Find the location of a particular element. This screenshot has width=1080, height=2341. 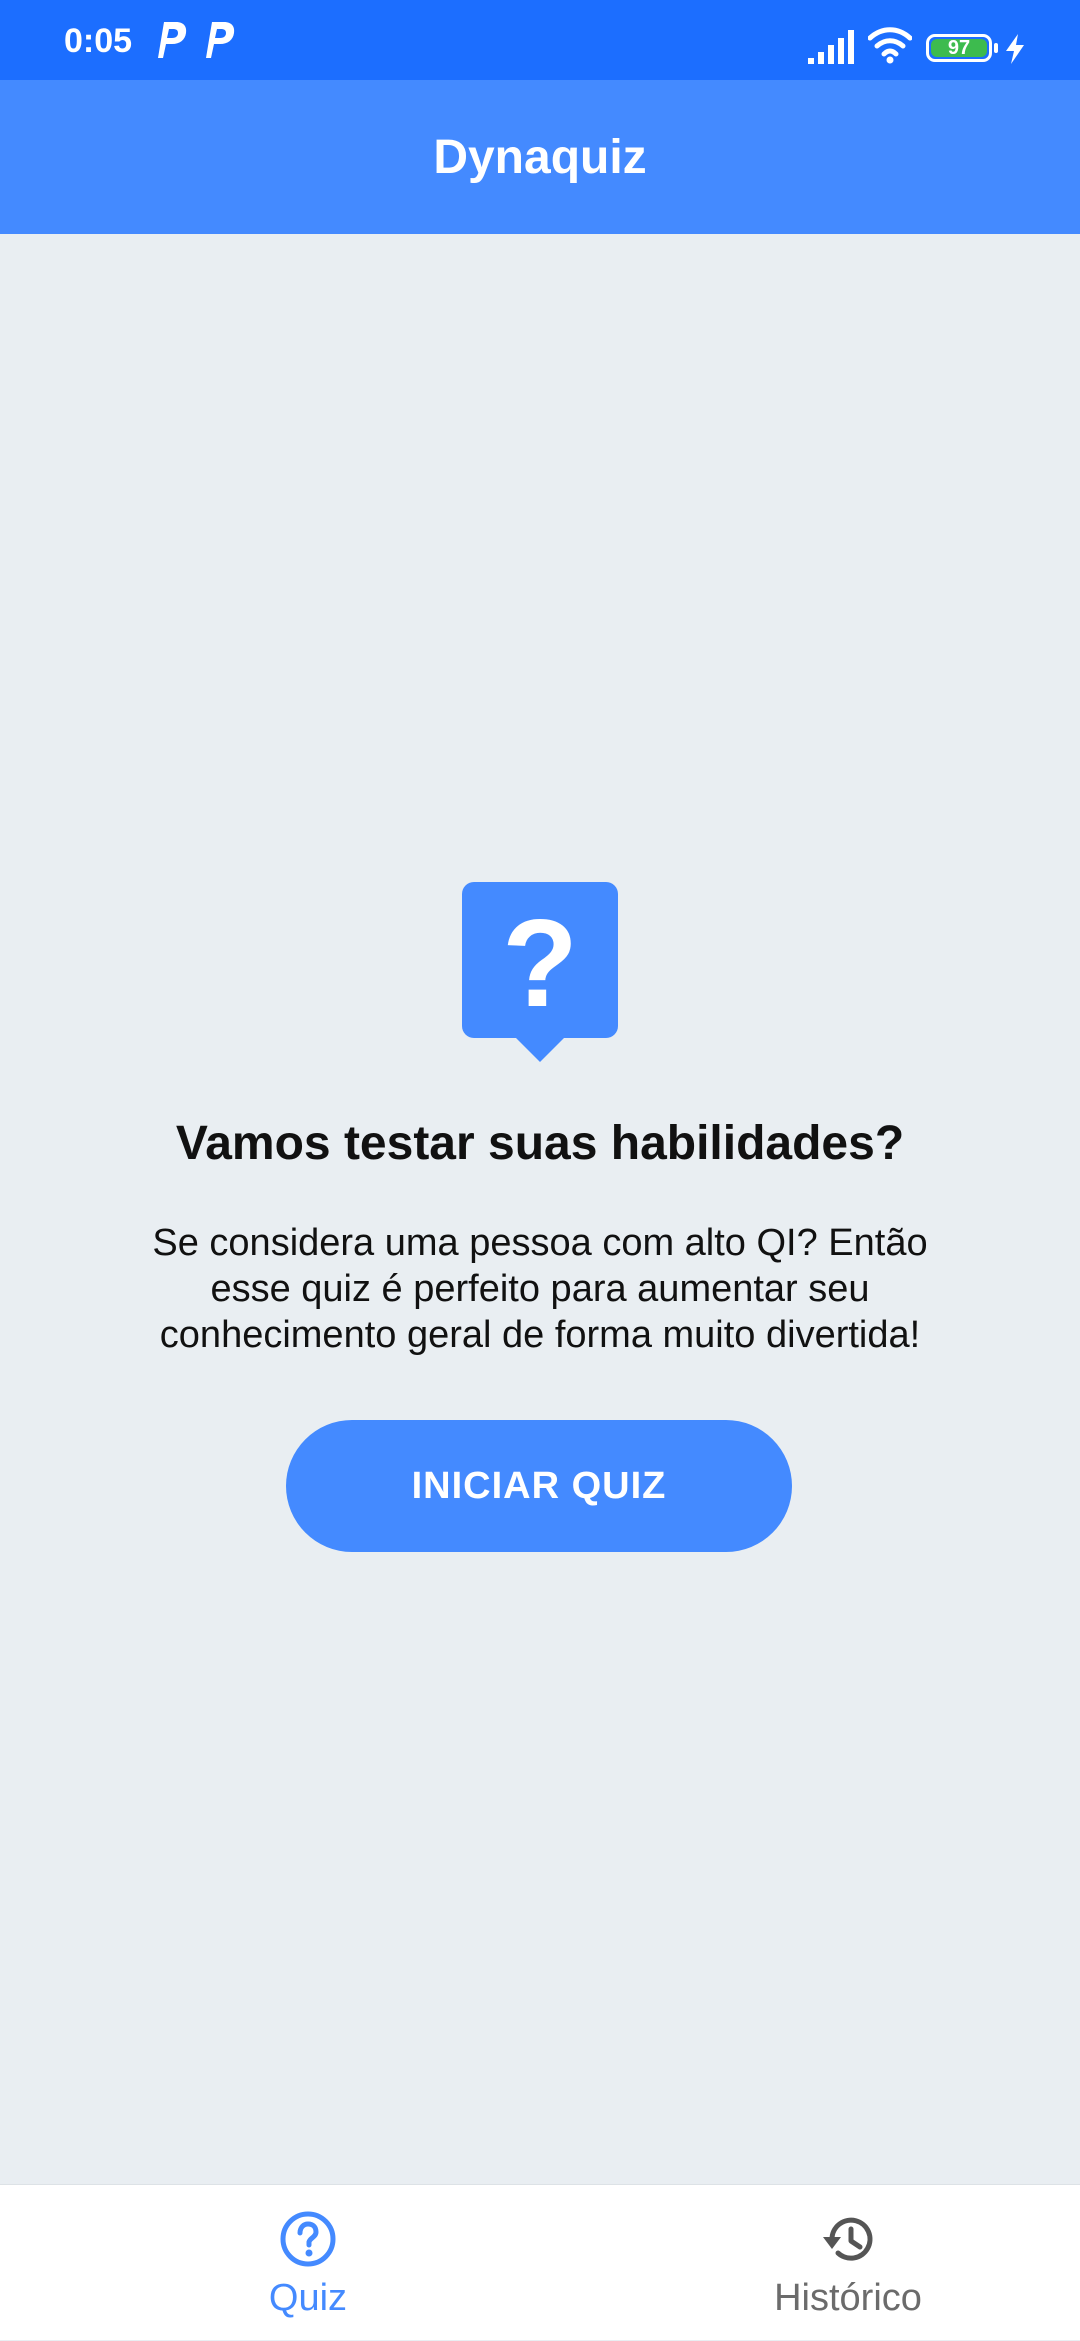

signal-icon is located at coordinates (831, 47).